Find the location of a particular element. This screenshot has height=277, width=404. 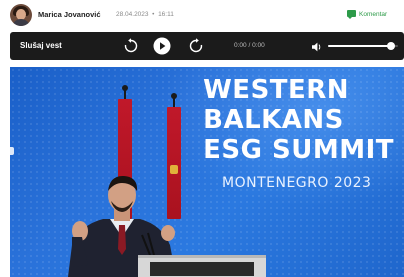

lectern is located at coordinates (202, 266).